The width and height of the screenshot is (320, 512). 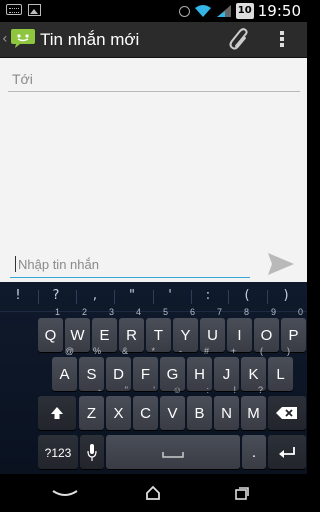 What do you see at coordinates (65, 494) in the screenshot?
I see `back-icon` at bounding box center [65, 494].